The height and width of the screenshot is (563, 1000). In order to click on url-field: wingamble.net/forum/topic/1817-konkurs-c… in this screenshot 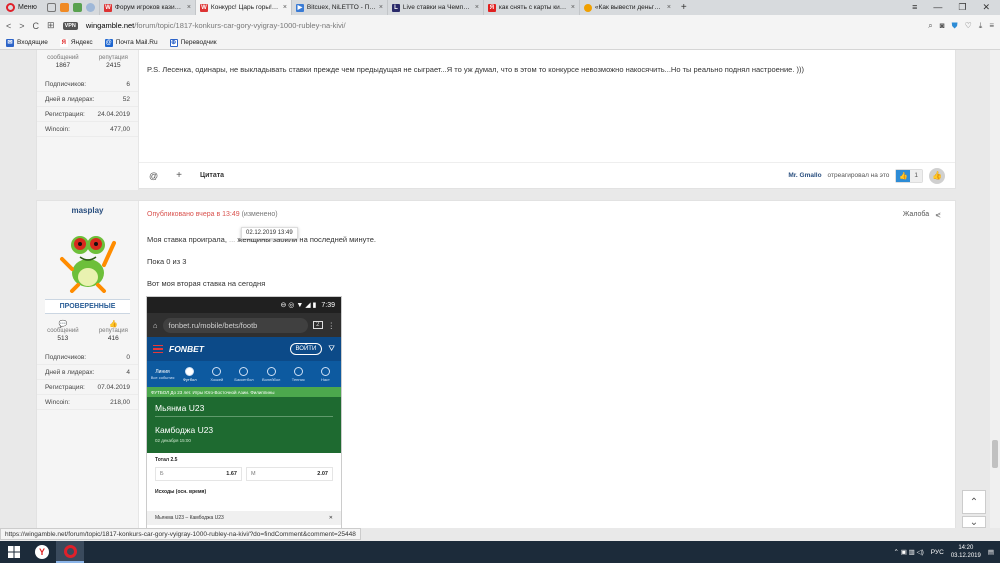, I will do `click(503, 25)`.